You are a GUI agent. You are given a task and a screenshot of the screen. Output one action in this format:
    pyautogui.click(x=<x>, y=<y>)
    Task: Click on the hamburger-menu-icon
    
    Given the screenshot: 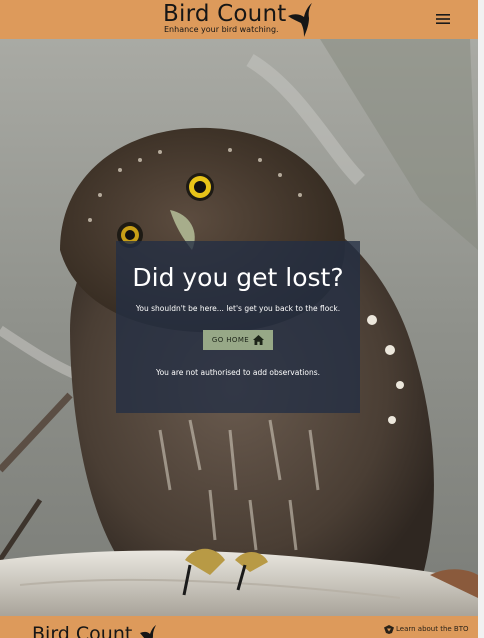 What is the action you would take?
    pyautogui.click(x=443, y=19)
    